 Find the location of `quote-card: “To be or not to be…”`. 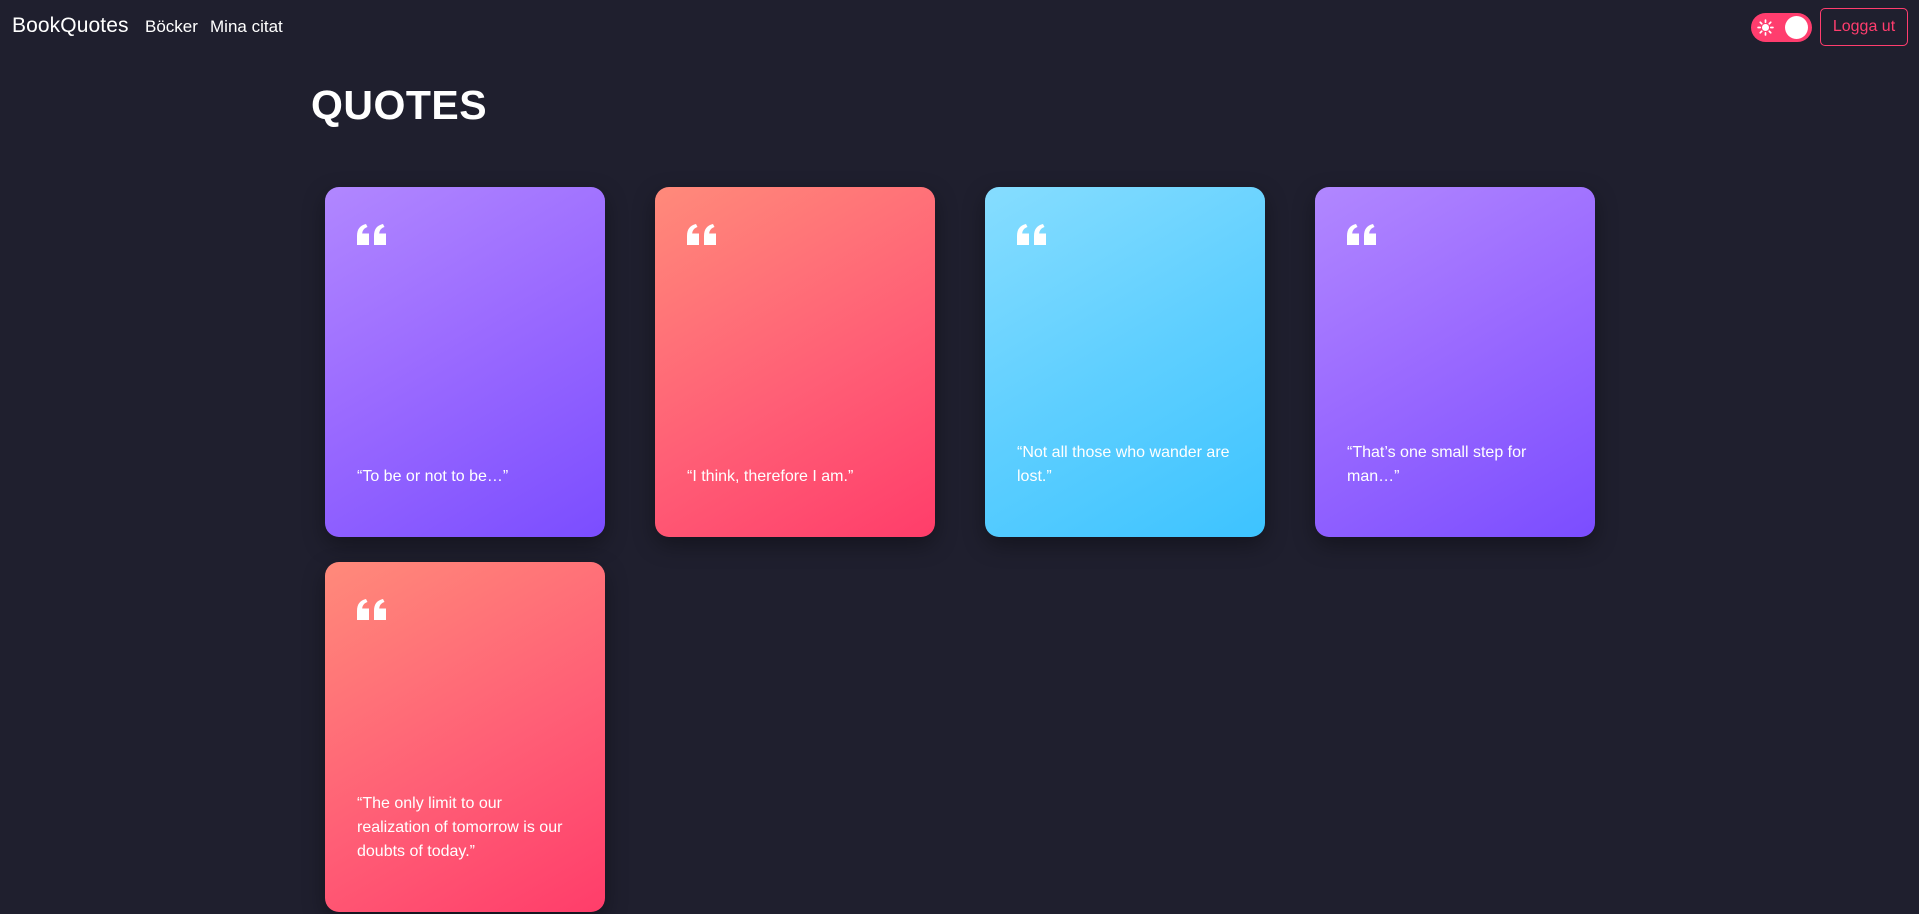

quote-card: “To be or not to be…” is located at coordinates (465, 362).